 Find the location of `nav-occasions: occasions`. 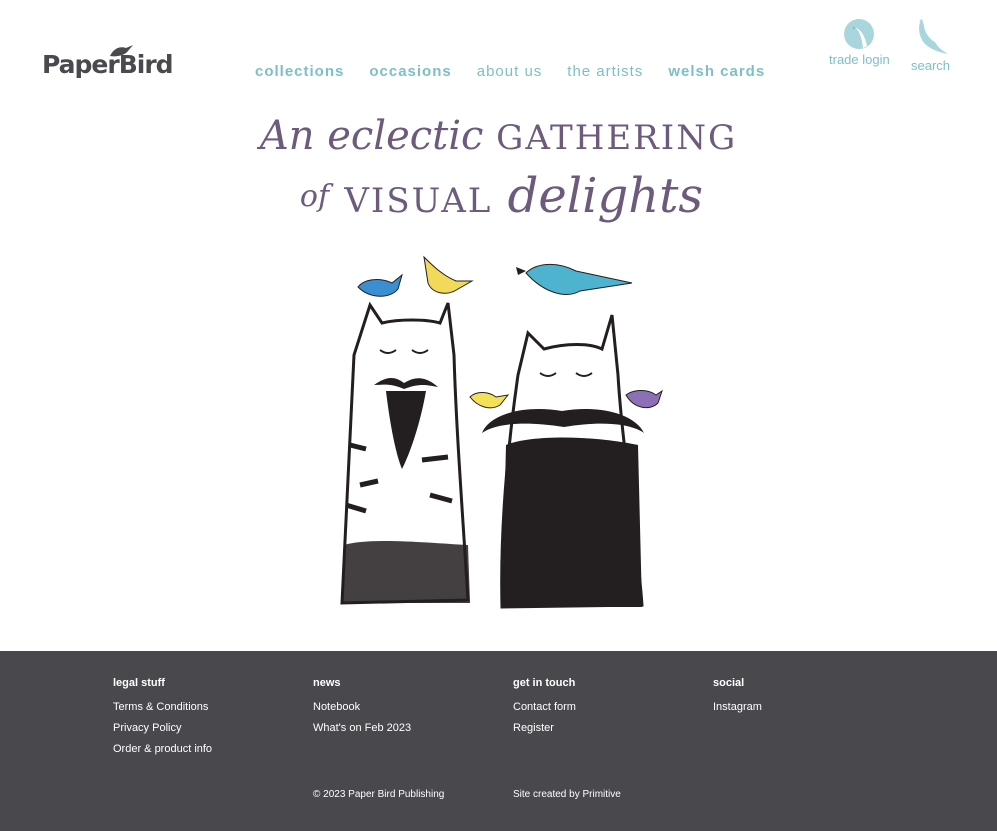

nav-occasions: occasions is located at coordinates (410, 71).